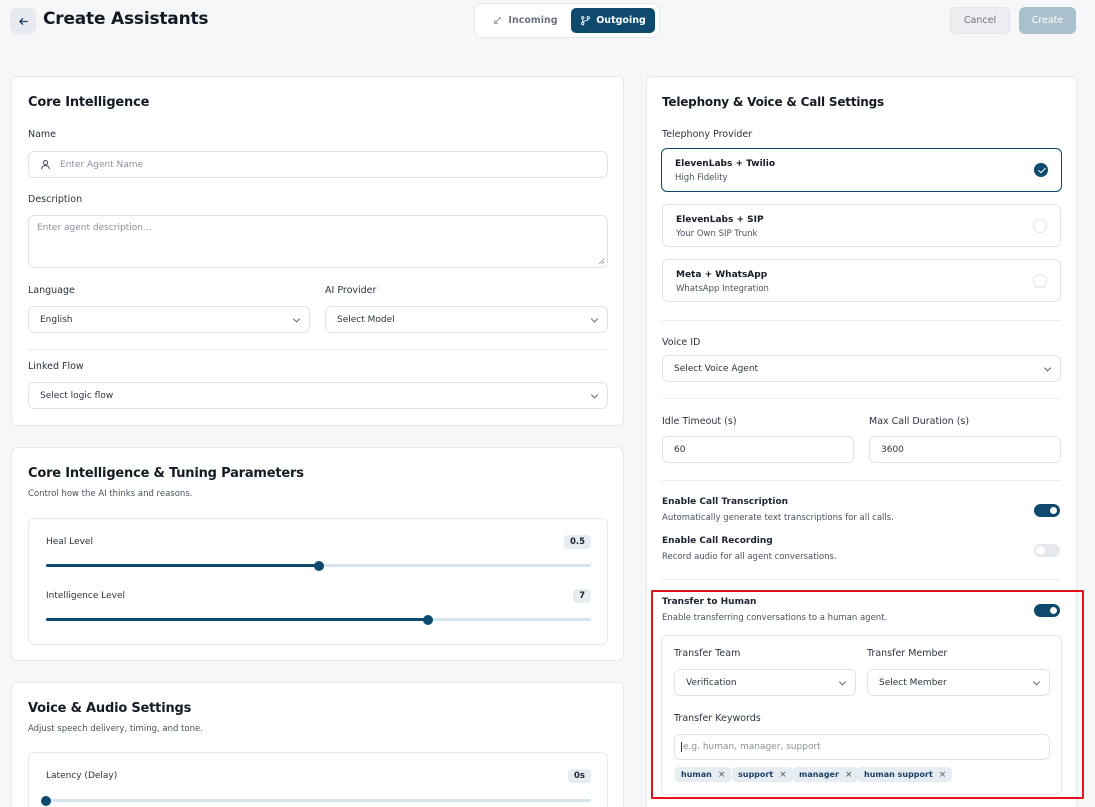 This screenshot has width=1095, height=807. Describe the element at coordinates (722, 275) in the screenshot. I see `provider-name: Meta + WhatsApp` at that location.